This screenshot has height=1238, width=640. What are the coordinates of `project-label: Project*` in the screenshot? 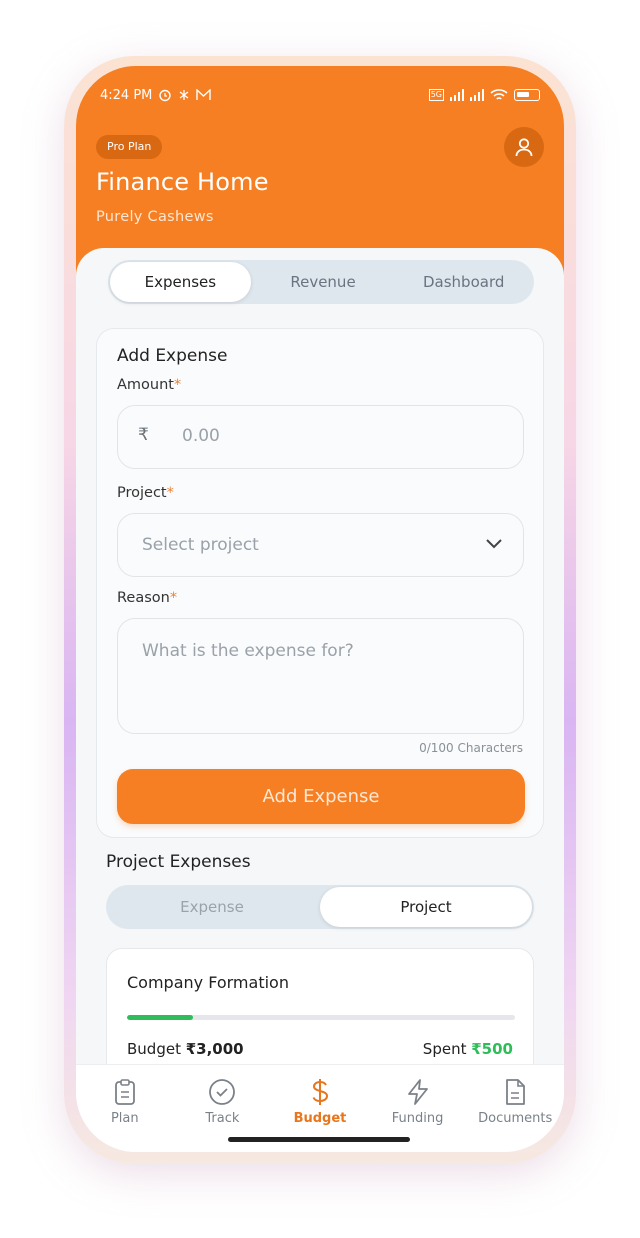 It's located at (145, 493).